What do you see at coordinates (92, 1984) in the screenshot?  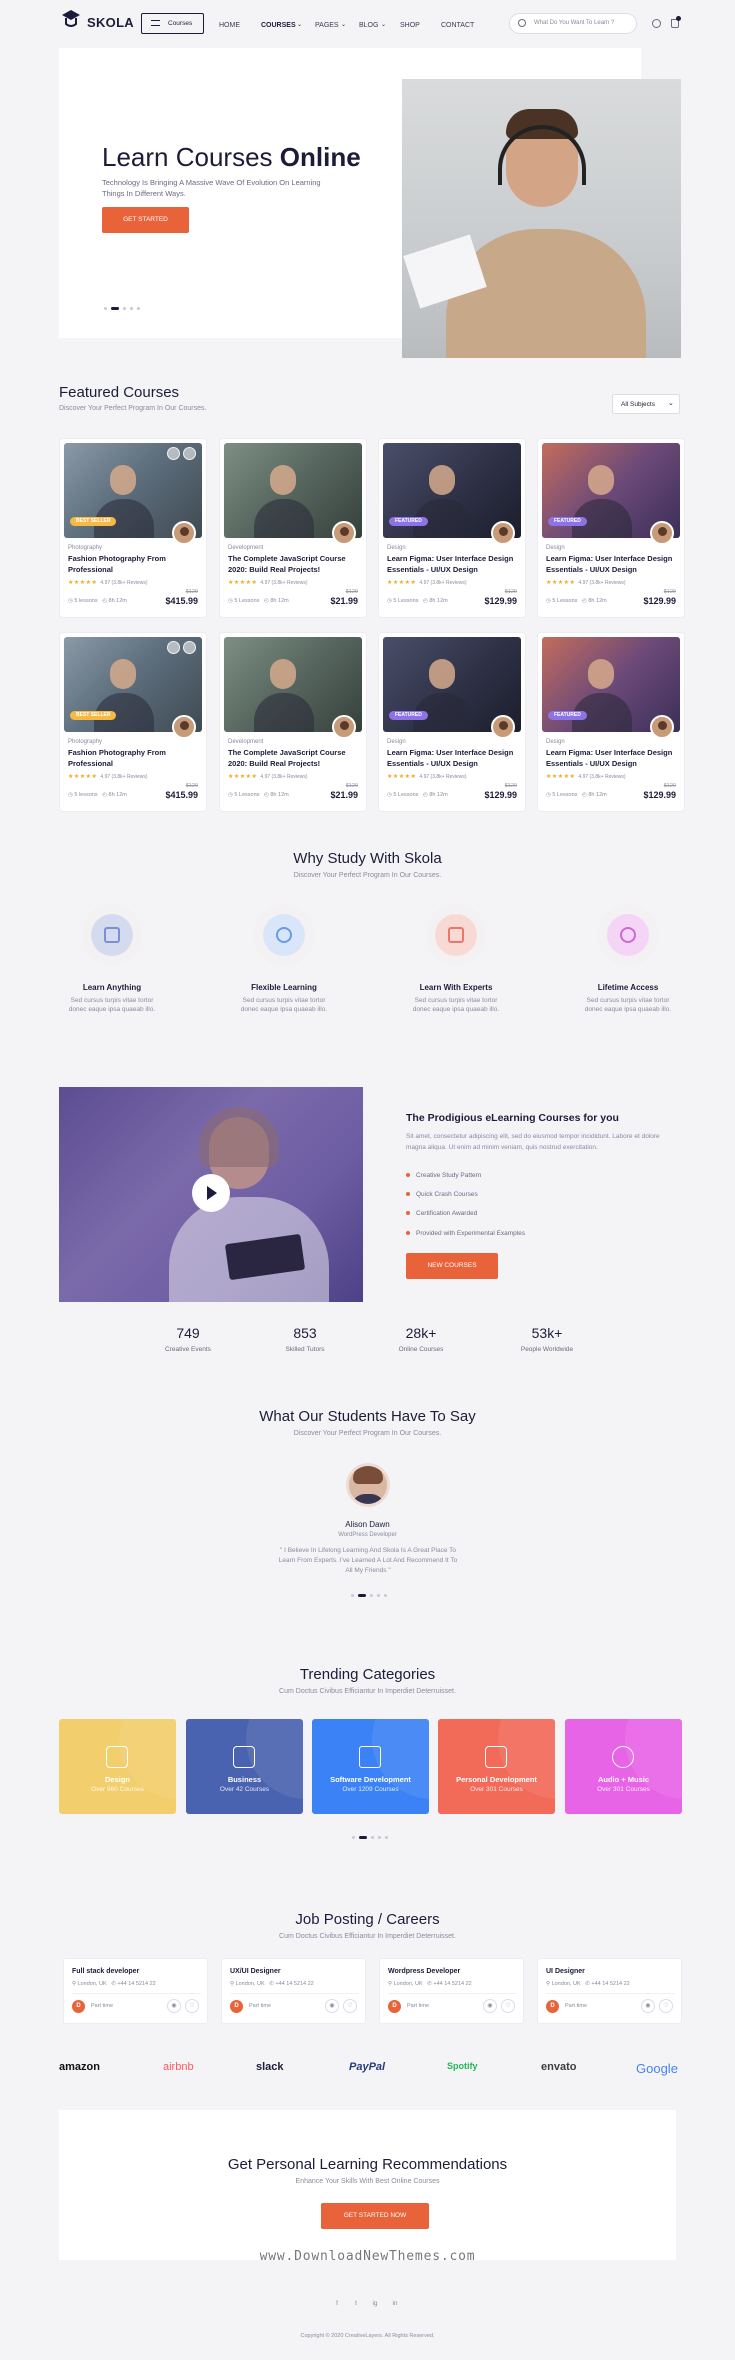 I see `job-location: London, UK` at bounding box center [92, 1984].